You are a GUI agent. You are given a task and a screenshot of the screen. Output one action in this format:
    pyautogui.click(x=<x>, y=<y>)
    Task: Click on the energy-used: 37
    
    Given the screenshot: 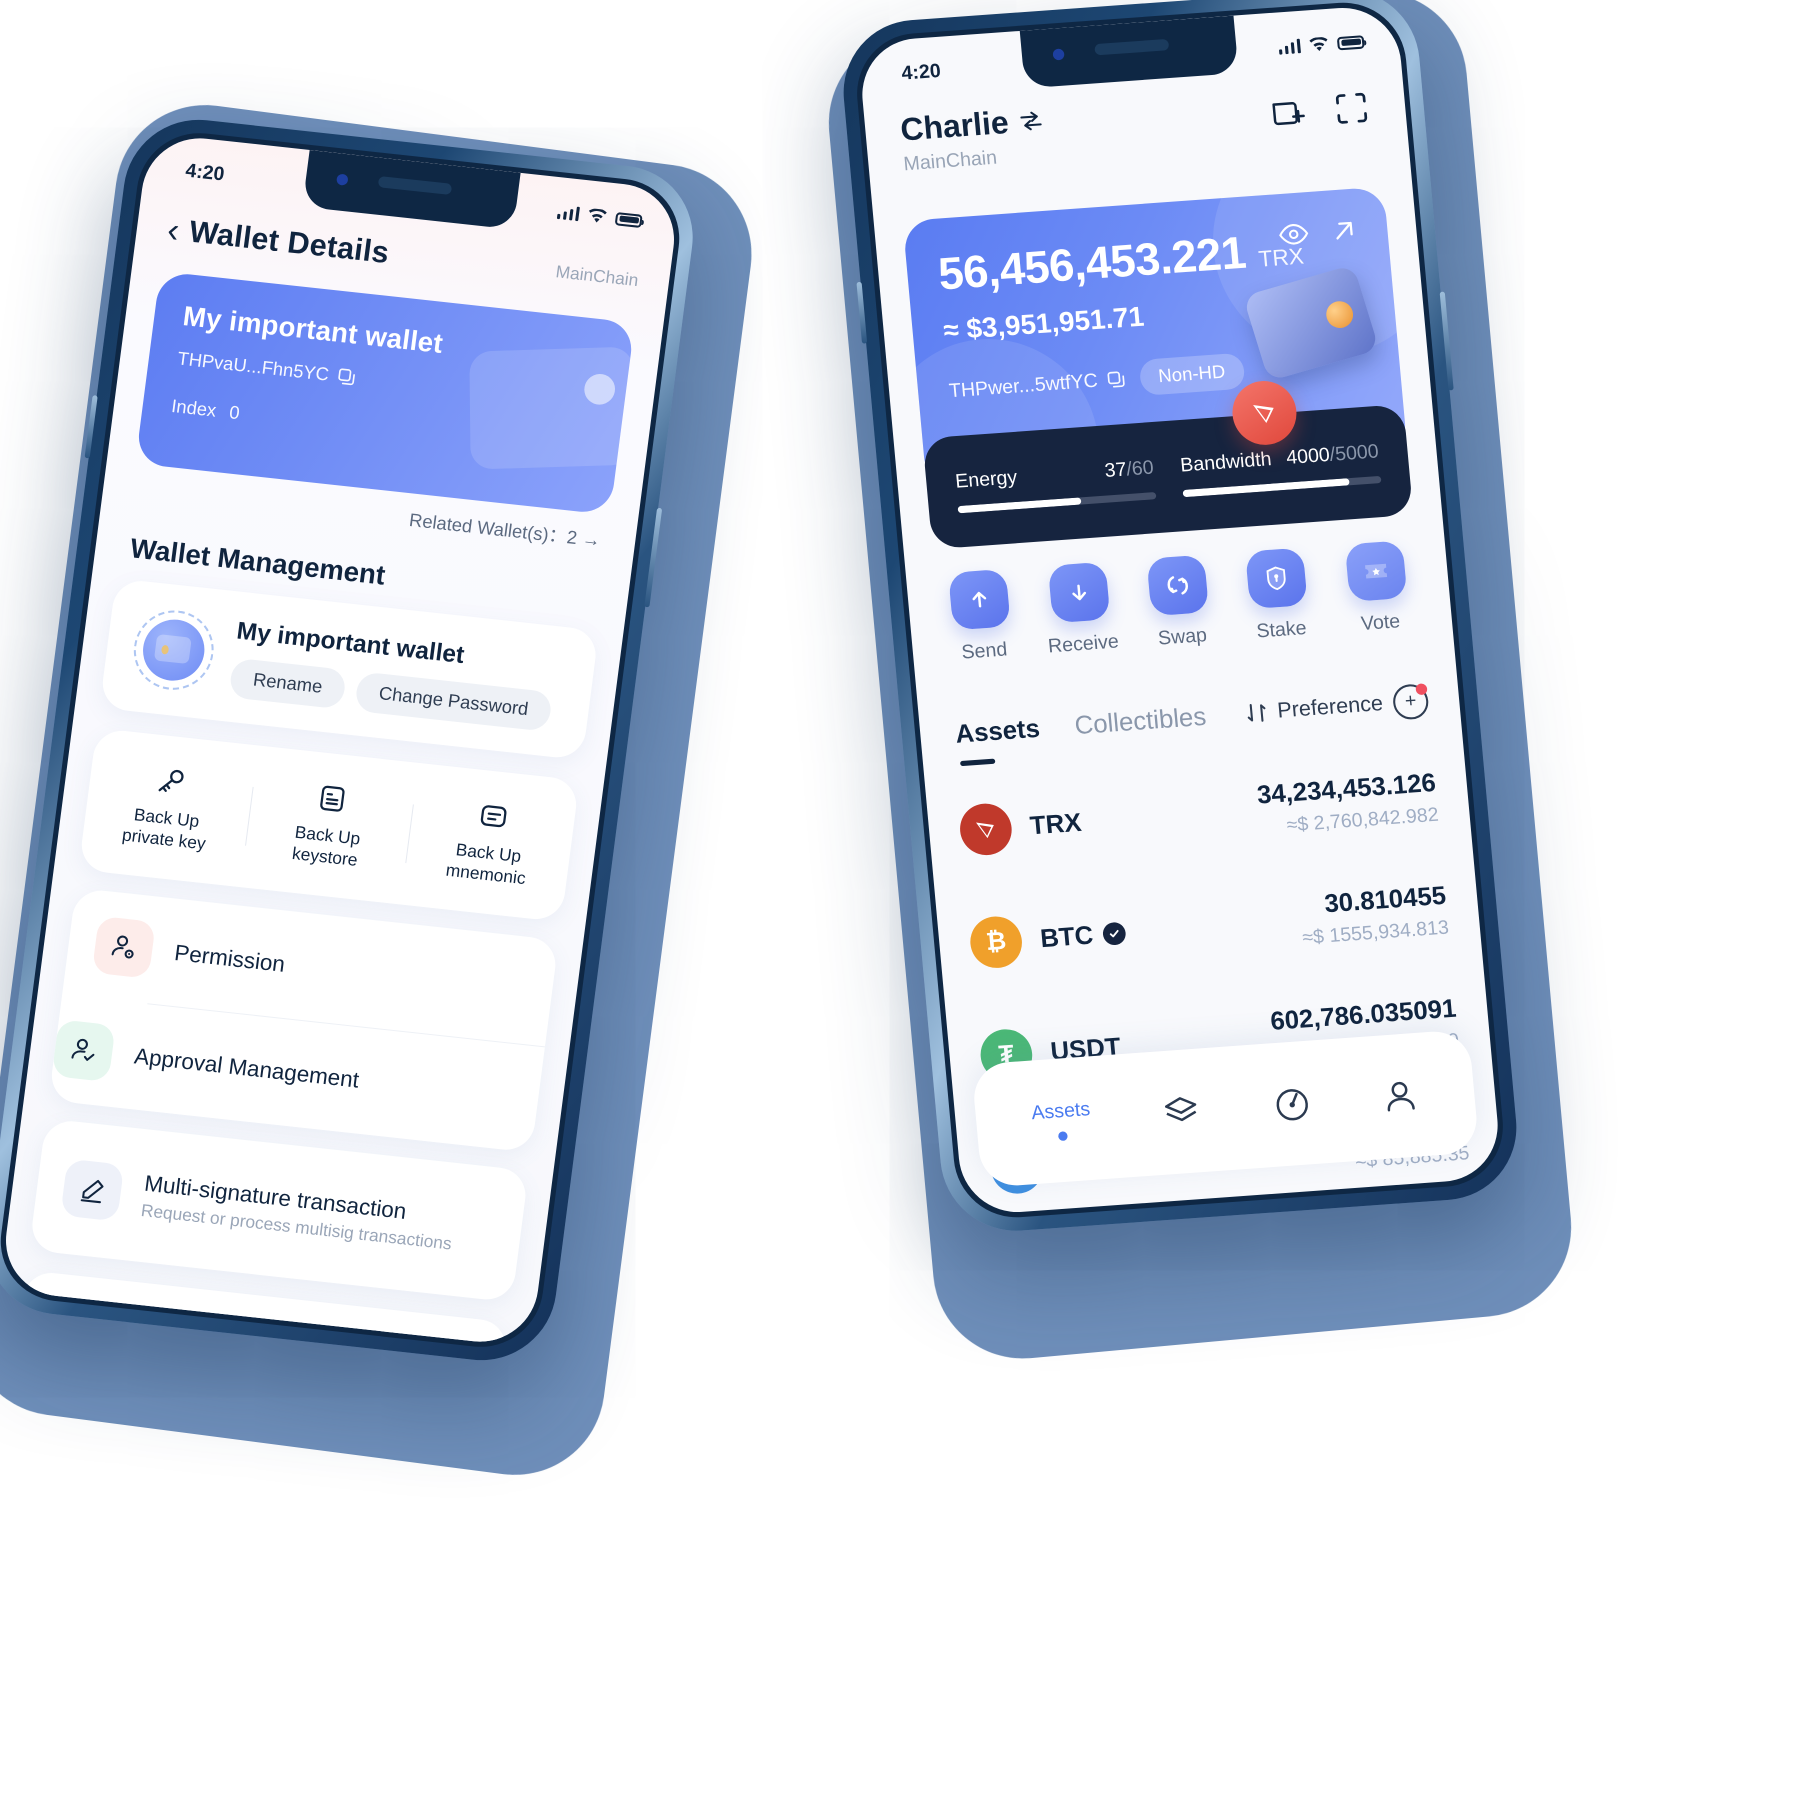 What is the action you would take?
    pyautogui.click(x=1115, y=470)
    